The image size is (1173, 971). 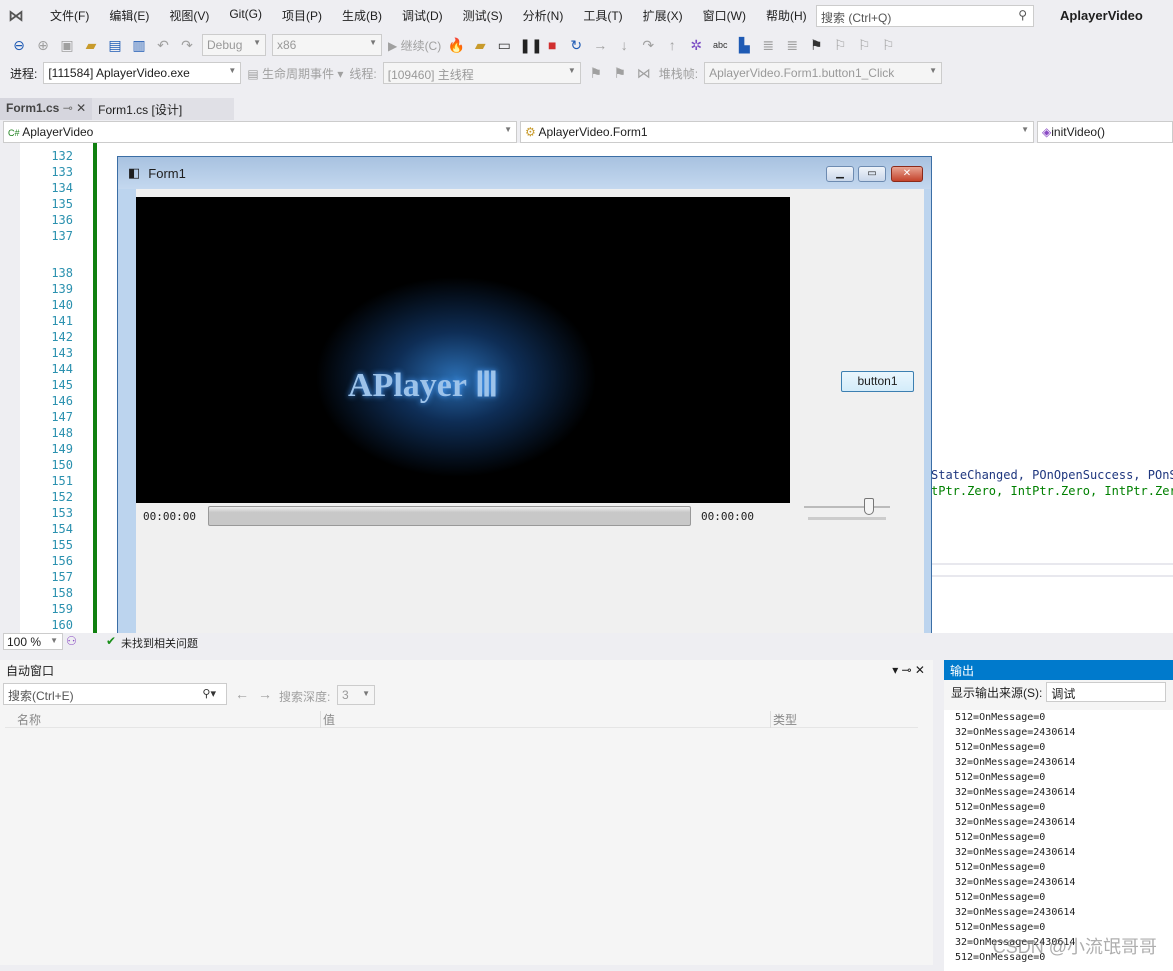 I want to click on member-nav-select: ◈initVideo(), so click(x=1105, y=132).